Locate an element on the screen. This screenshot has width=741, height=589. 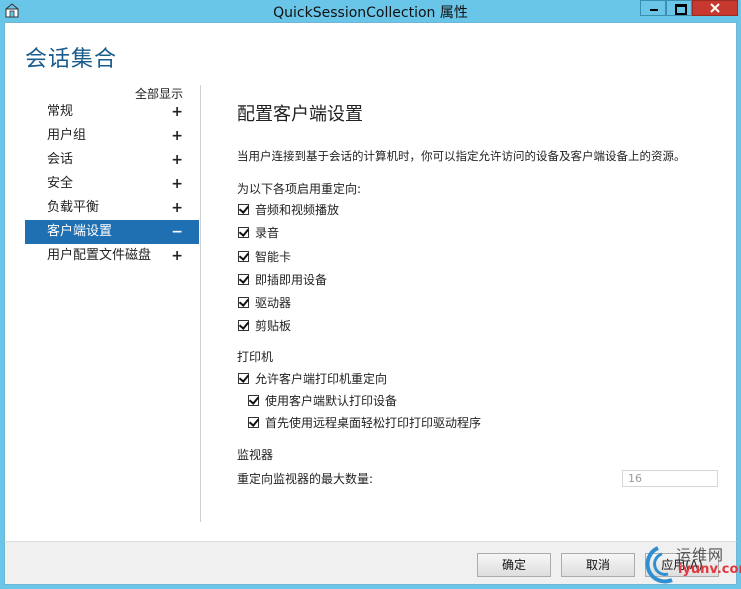
nav-item-label: 用户组 is located at coordinates (67, 135).